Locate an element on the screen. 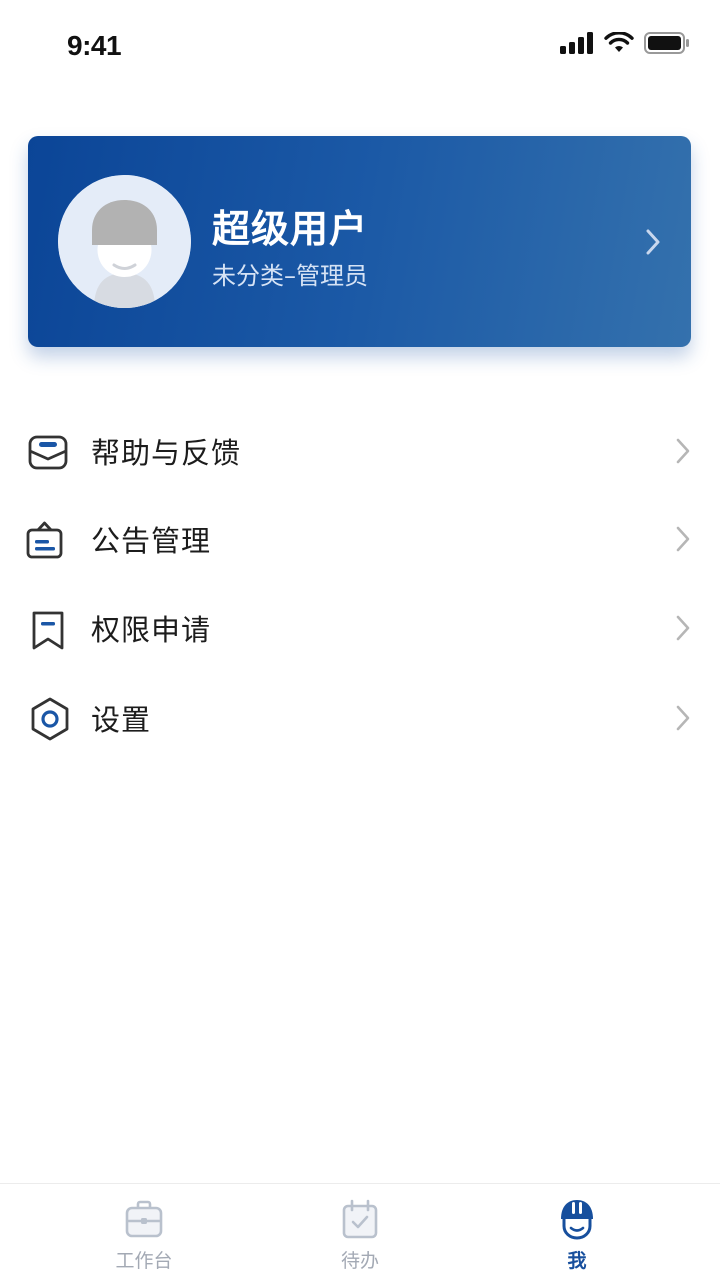 This screenshot has width=720, height=1281. battery-icon is located at coordinates (666, 43).